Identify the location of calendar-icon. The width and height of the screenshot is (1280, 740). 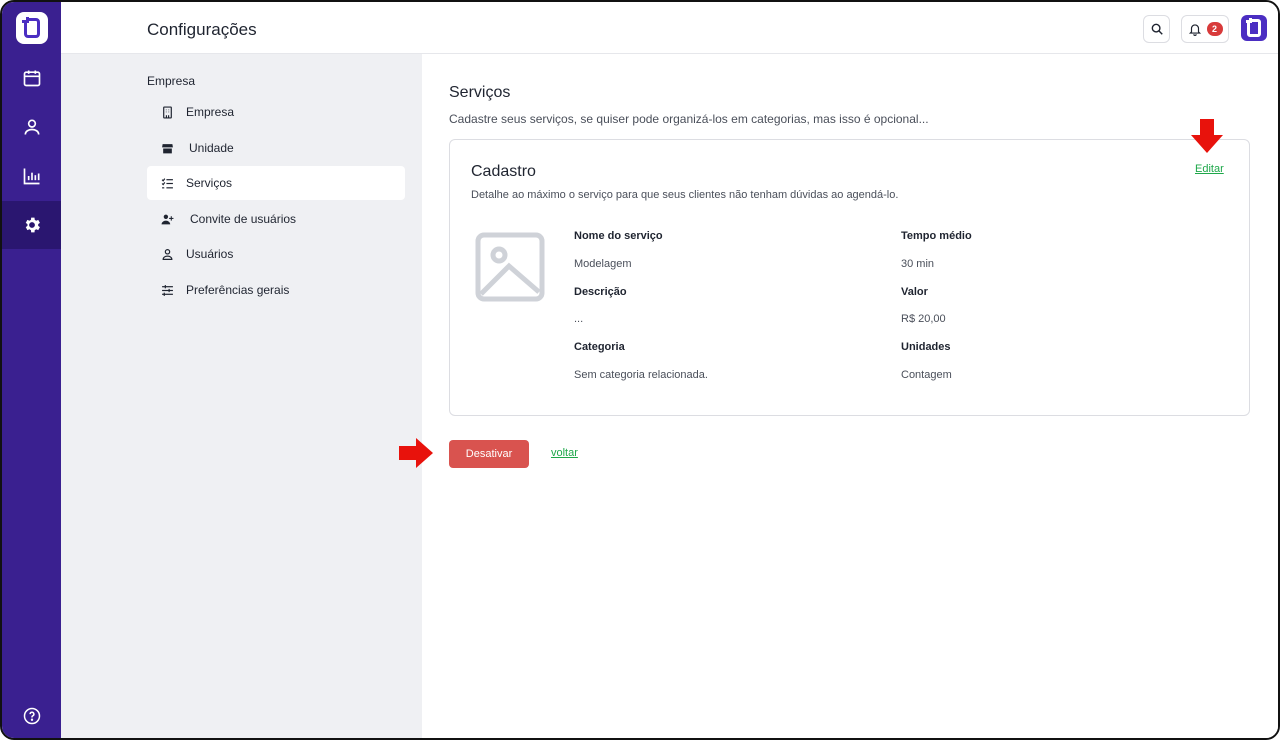
(31, 78).